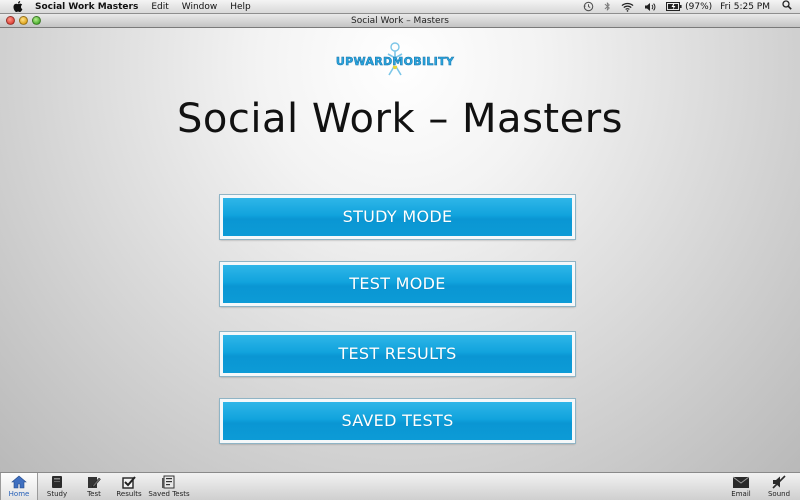  Describe the element at coordinates (19, 482) in the screenshot. I see `home-icon` at that location.